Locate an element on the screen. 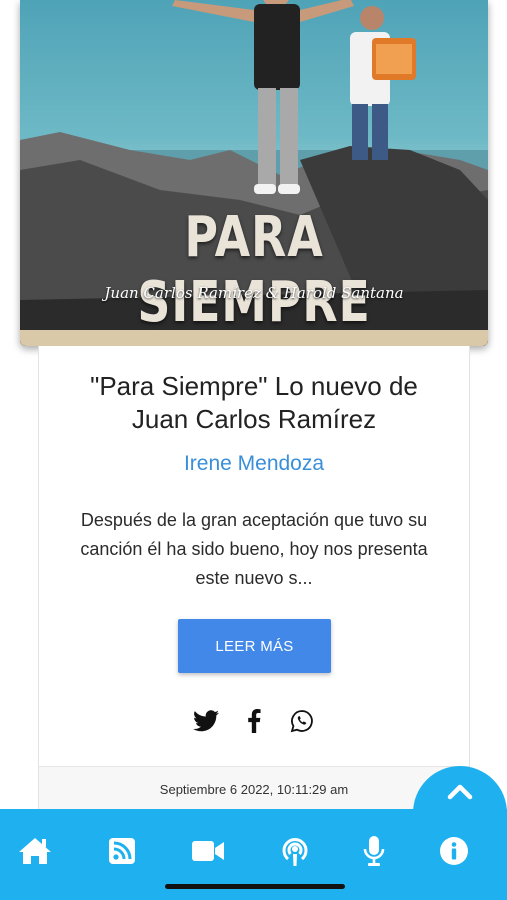  article-author: Irene Mendoza is located at coordinates (254, 464).